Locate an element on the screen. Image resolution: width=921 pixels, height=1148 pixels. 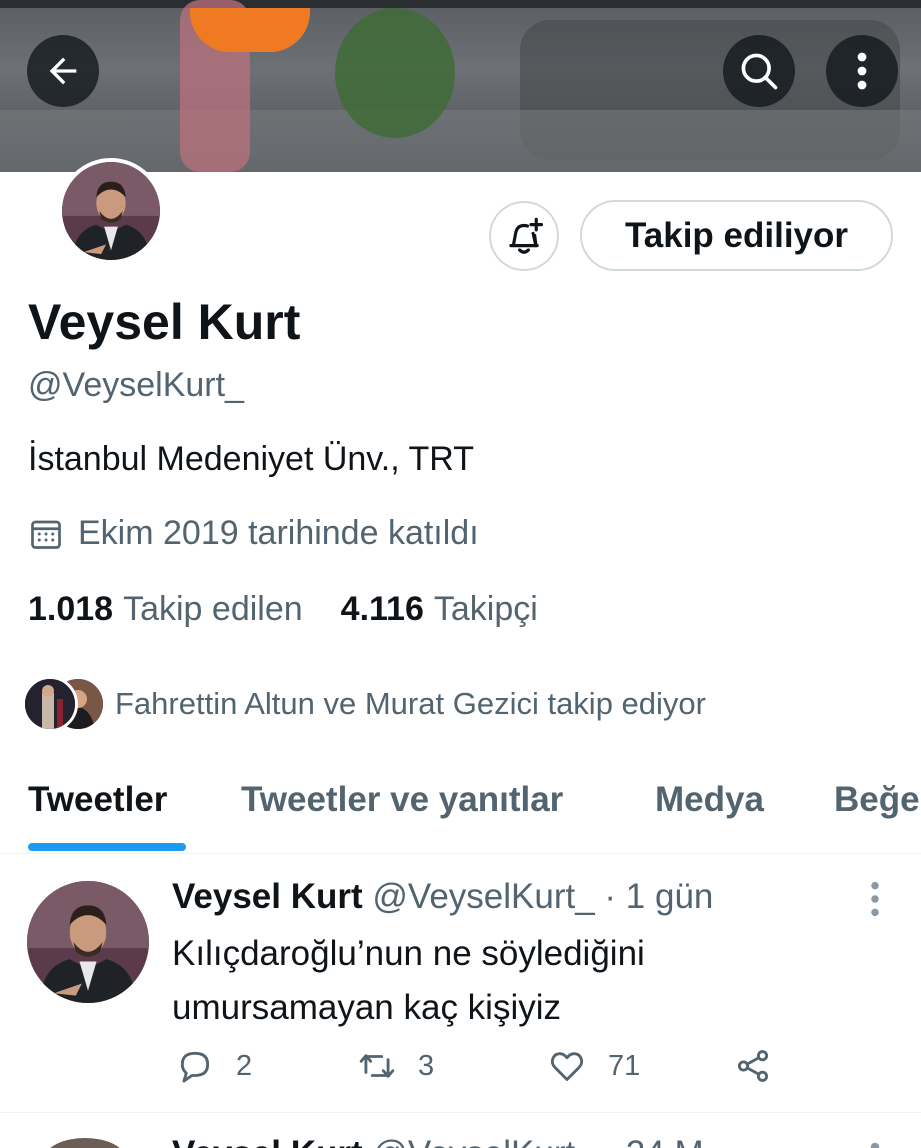
more-options-button is located at coordinates (862, 71).